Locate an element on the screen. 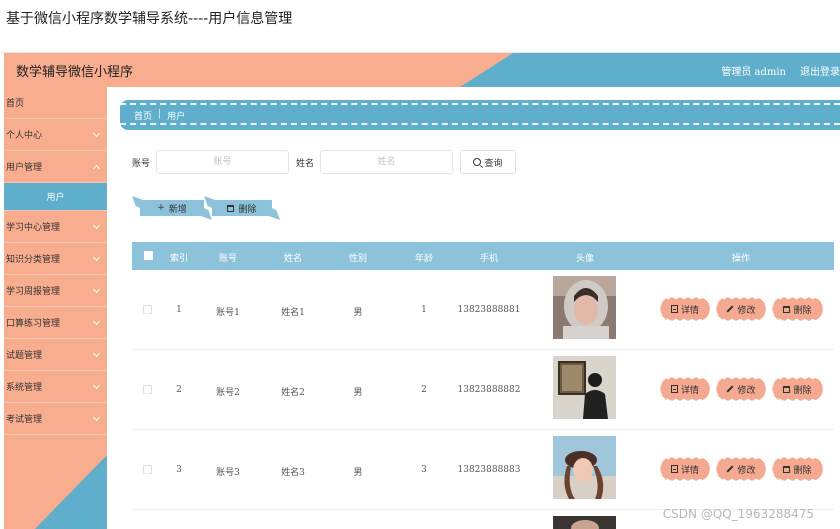 This screenshot has width=840, height=529. cell-age: 2 is located at coordinates (424, 390).